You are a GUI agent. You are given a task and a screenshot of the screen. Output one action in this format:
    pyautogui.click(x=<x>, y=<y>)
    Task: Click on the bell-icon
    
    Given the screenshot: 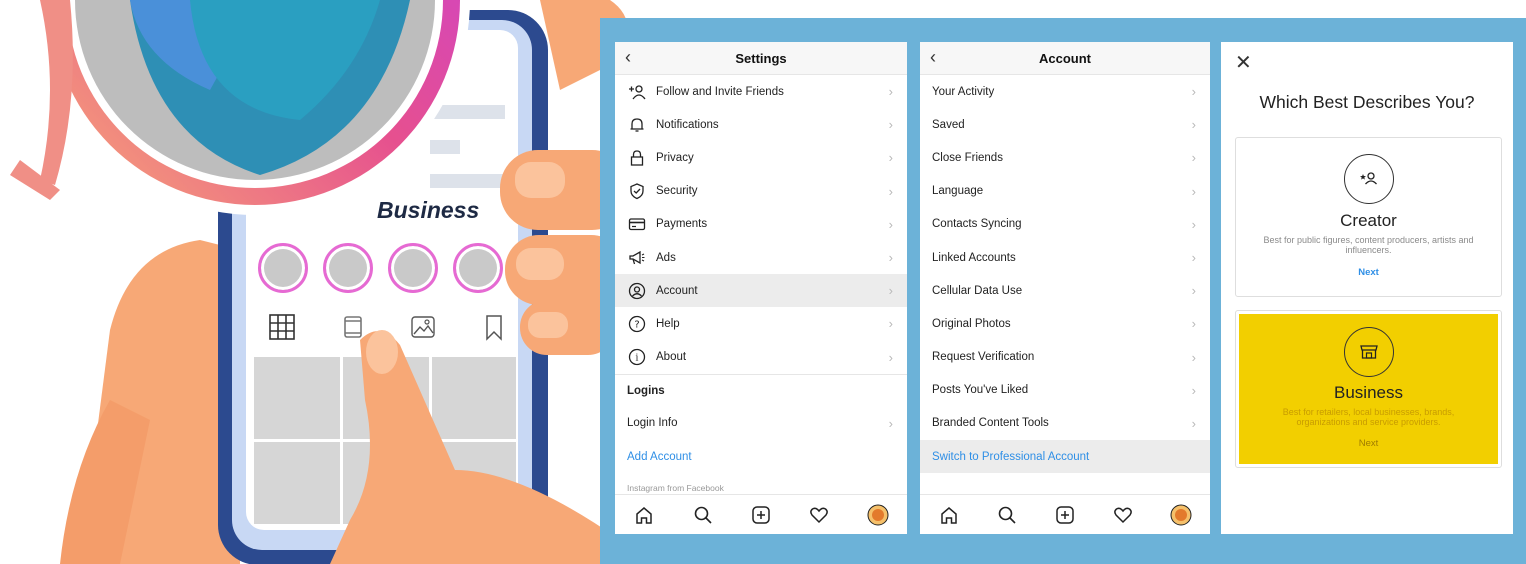 What is the action you would take?
    pyautogui.click(x=637, y=125)
    